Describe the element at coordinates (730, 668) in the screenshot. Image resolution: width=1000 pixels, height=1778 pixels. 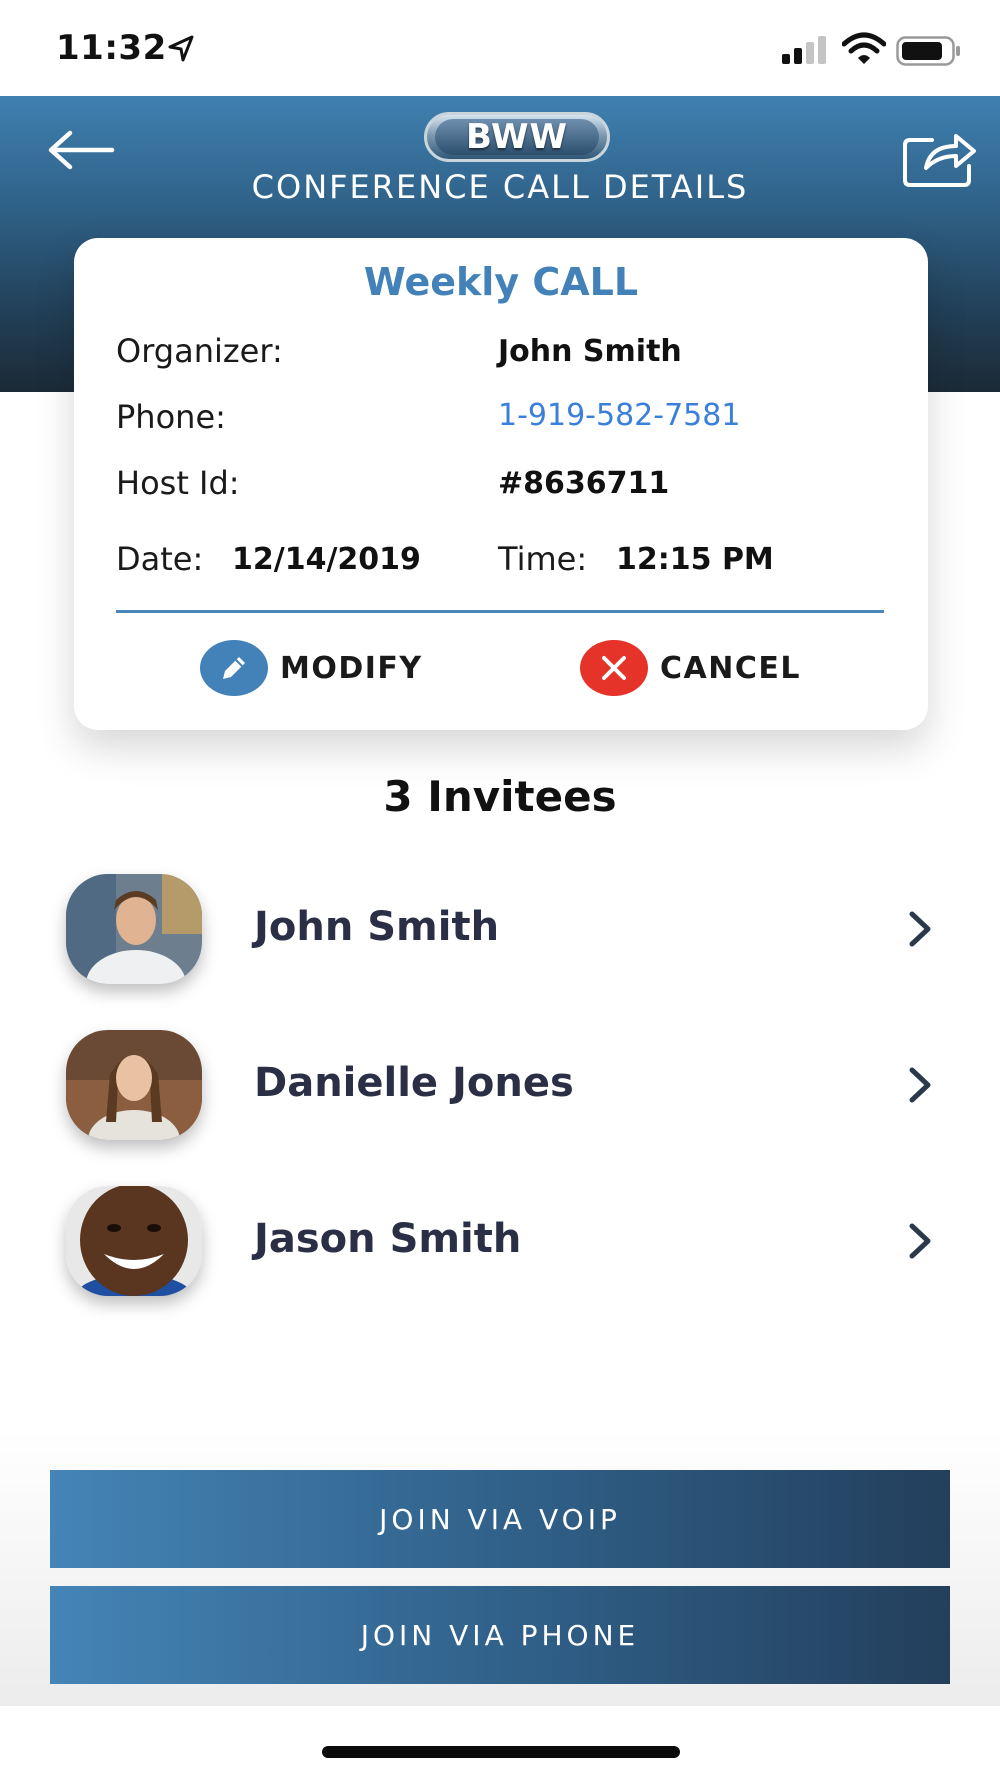
I see `cancel-label: CANCEL` at that location.